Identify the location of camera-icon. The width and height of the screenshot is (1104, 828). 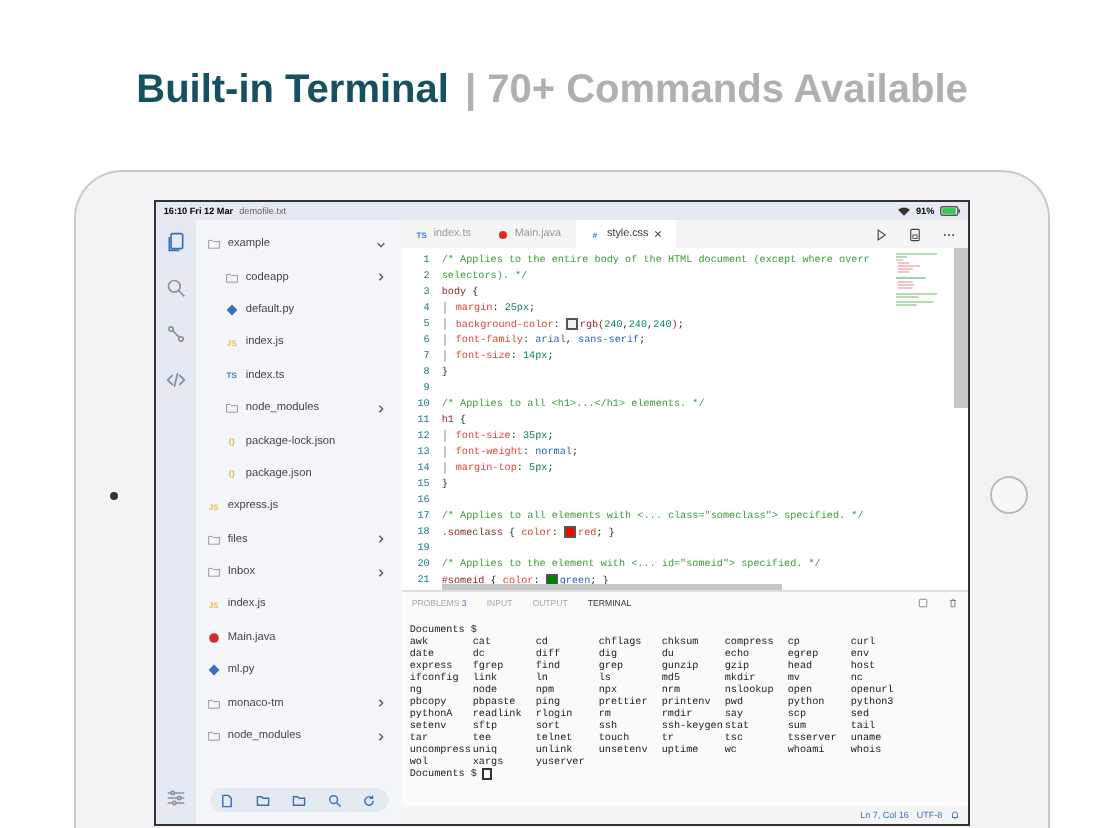
(114, 495).